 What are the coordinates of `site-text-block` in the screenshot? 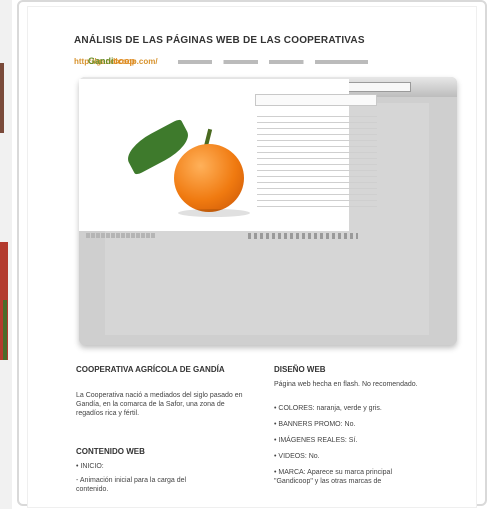 It's located at (317, 162).